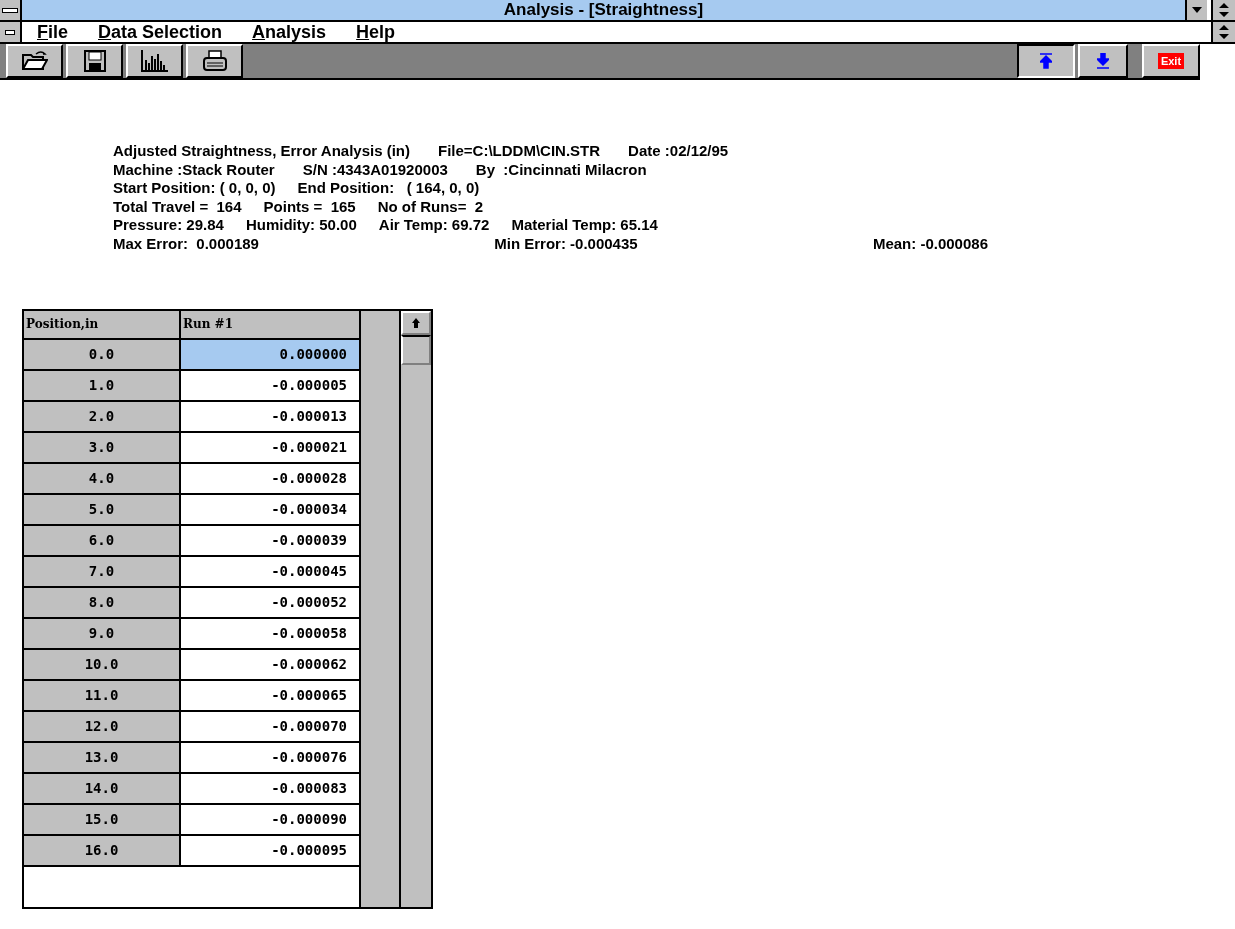 The image size is (1235, 929). Describe the element at coordinates (416, 609) in the screenshot. I see `vertical-scrollbar` at that location.